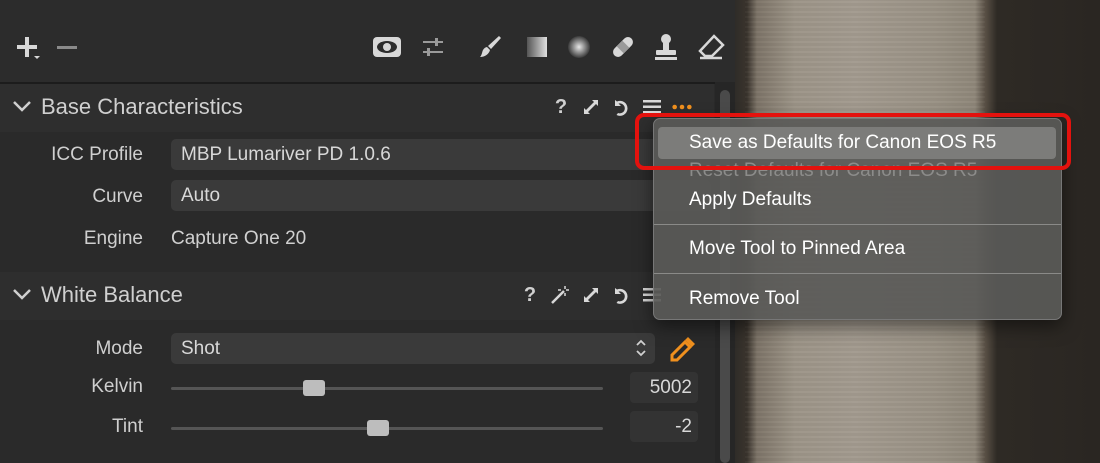 The width and height of the screenshot is (1100, 463). I want to click on icc-profile-select: MBP Lumariver PD 1.0.6, so click(441, 154).